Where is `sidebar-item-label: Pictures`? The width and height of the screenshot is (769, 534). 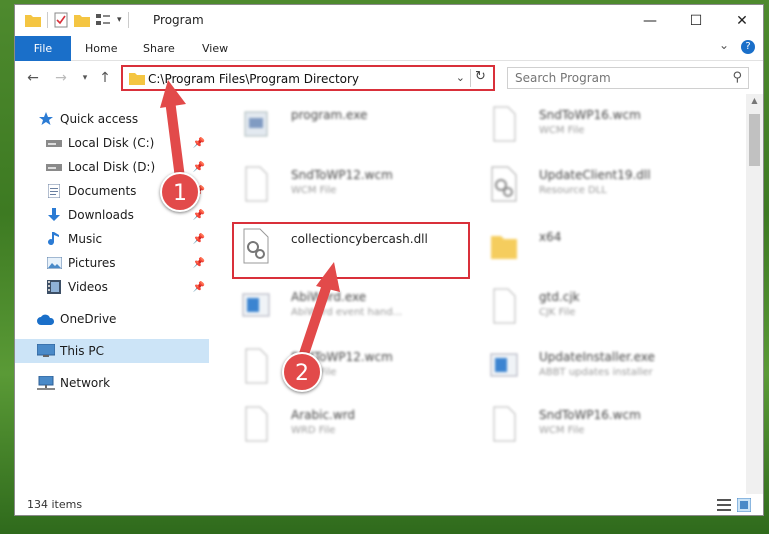
sidebar-item-label: Pictures is located at coordinates (92, 263).